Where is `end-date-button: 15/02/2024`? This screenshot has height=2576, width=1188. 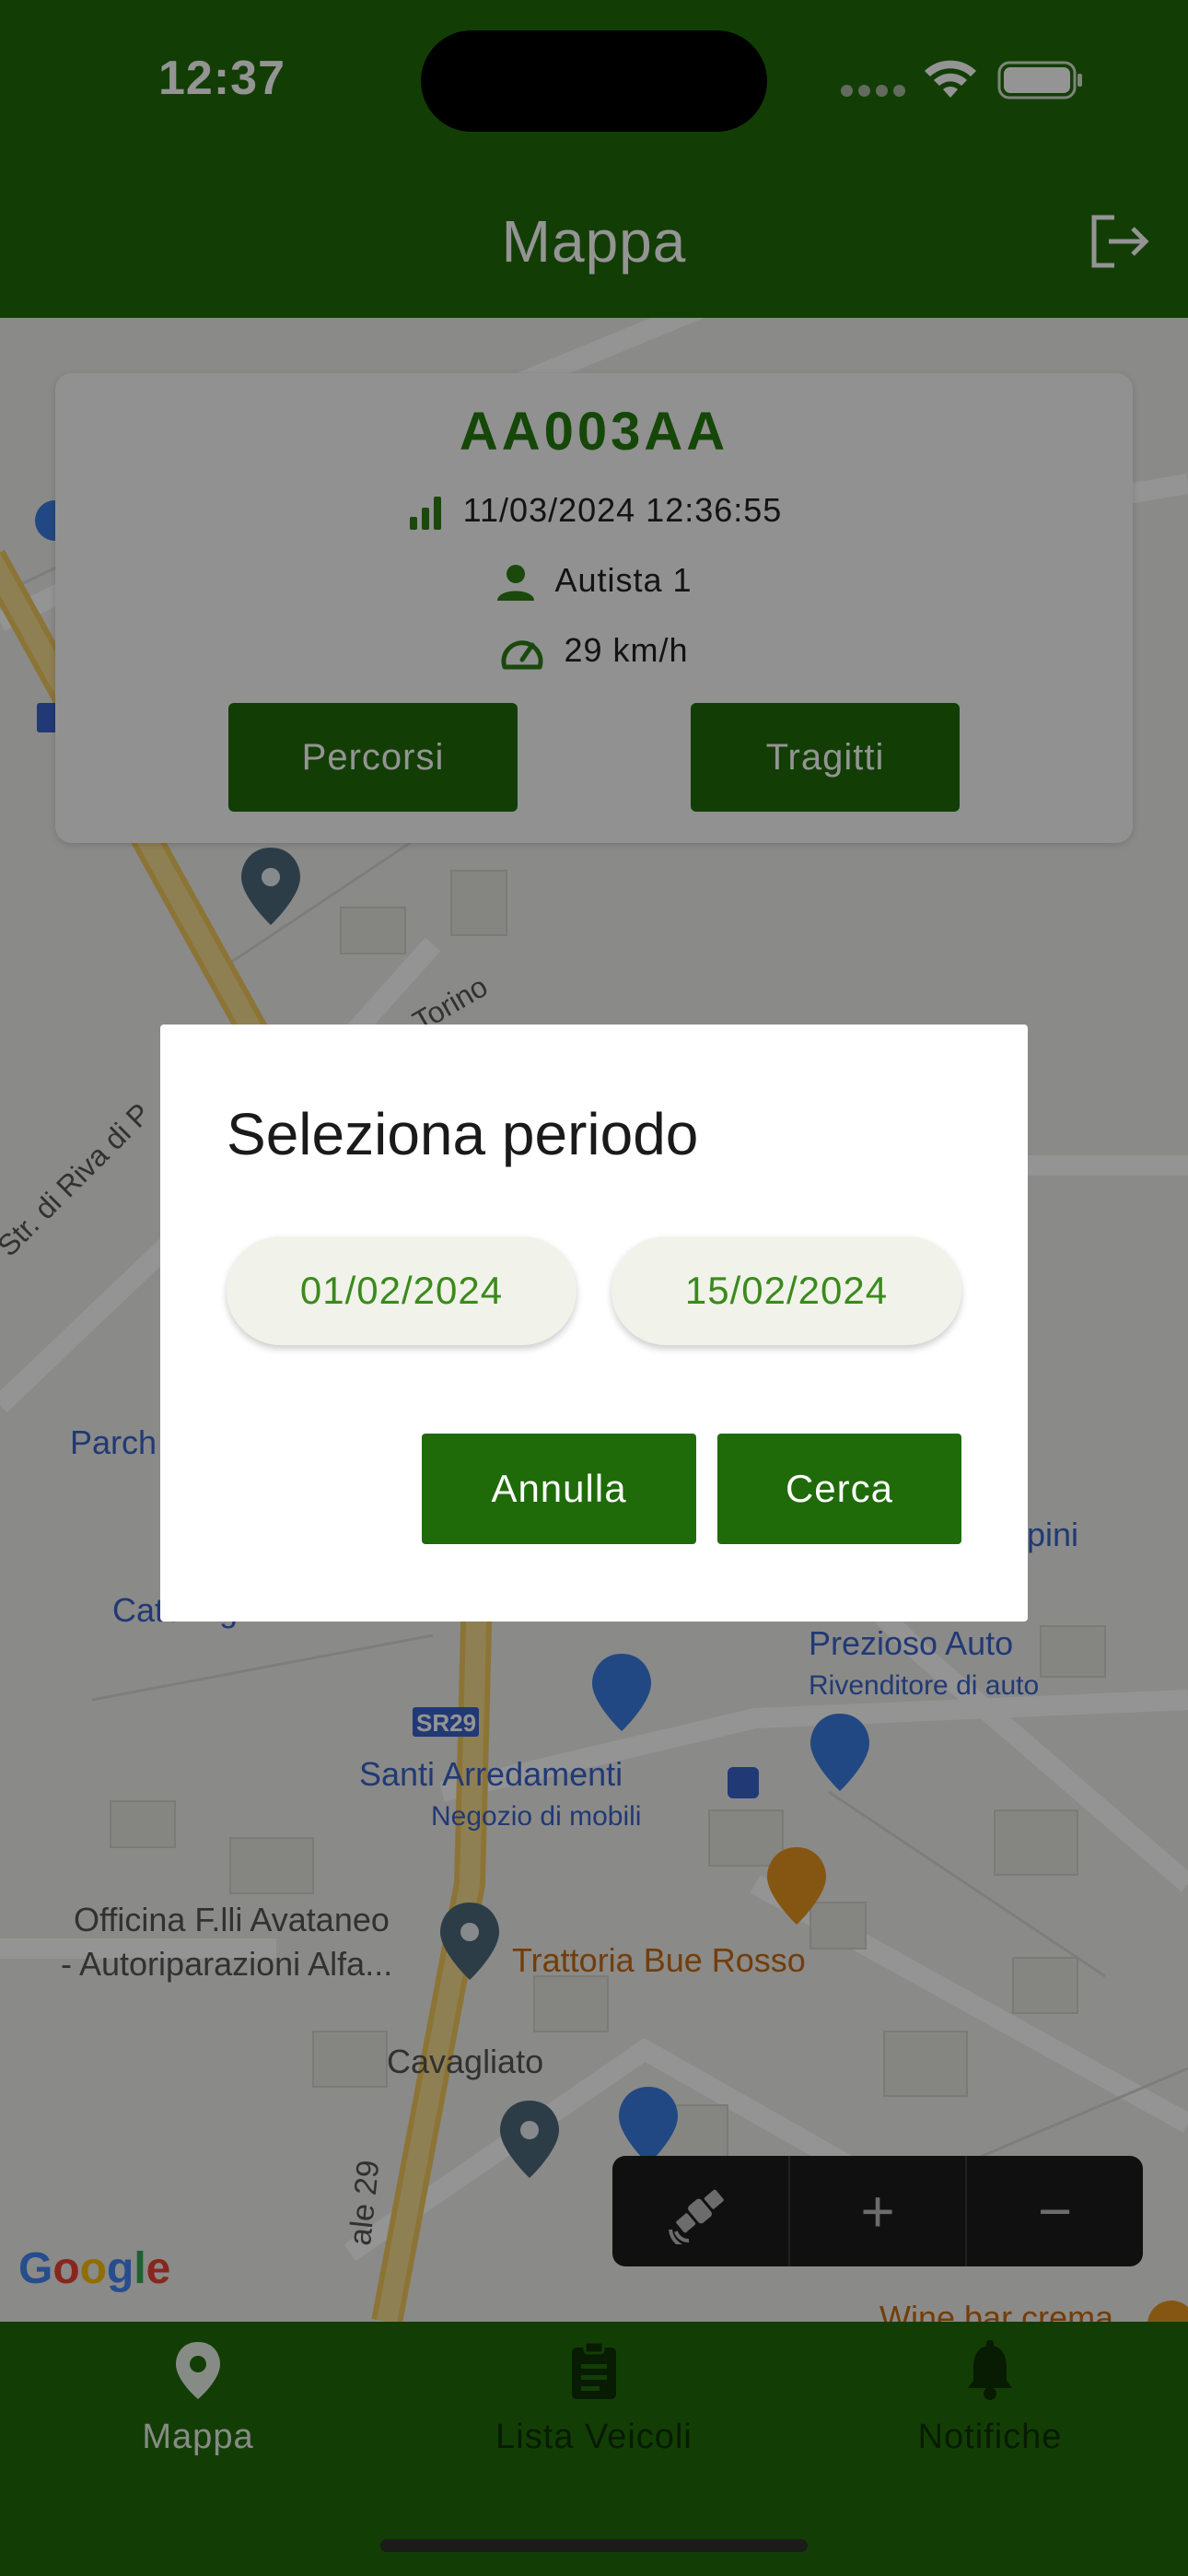 end-date-button: 15/02/2024 is located at coordinates (786, 1290).